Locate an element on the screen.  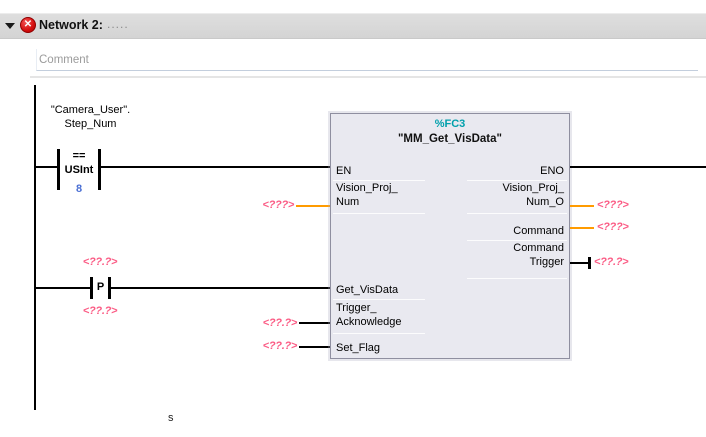
comment-input: Comment is located at coordinates (367, 60).